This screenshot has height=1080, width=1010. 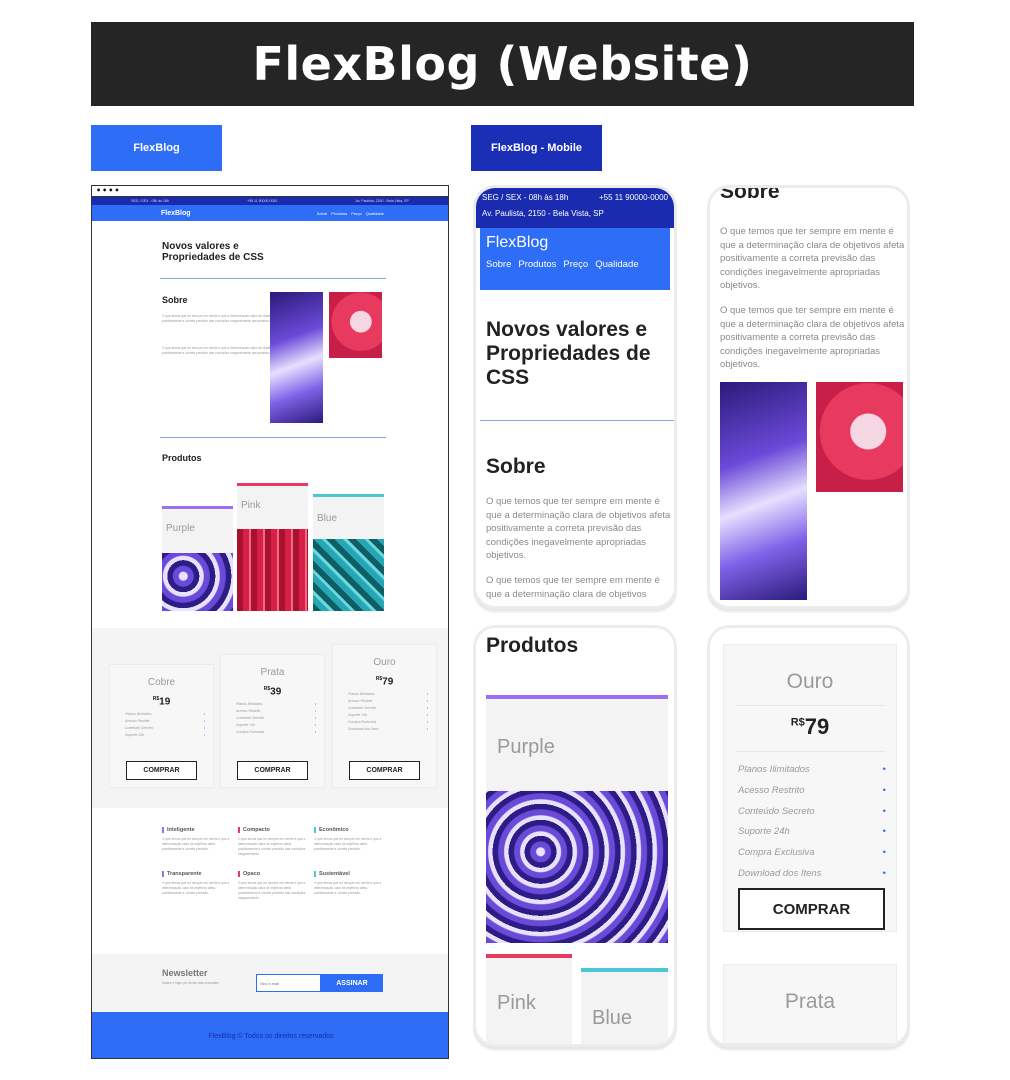 What do you see at coordinates (262, 201) in the screenshot?
I see `topbar-phone: +55 11 90000-0000` at bounding box center [262, 201].